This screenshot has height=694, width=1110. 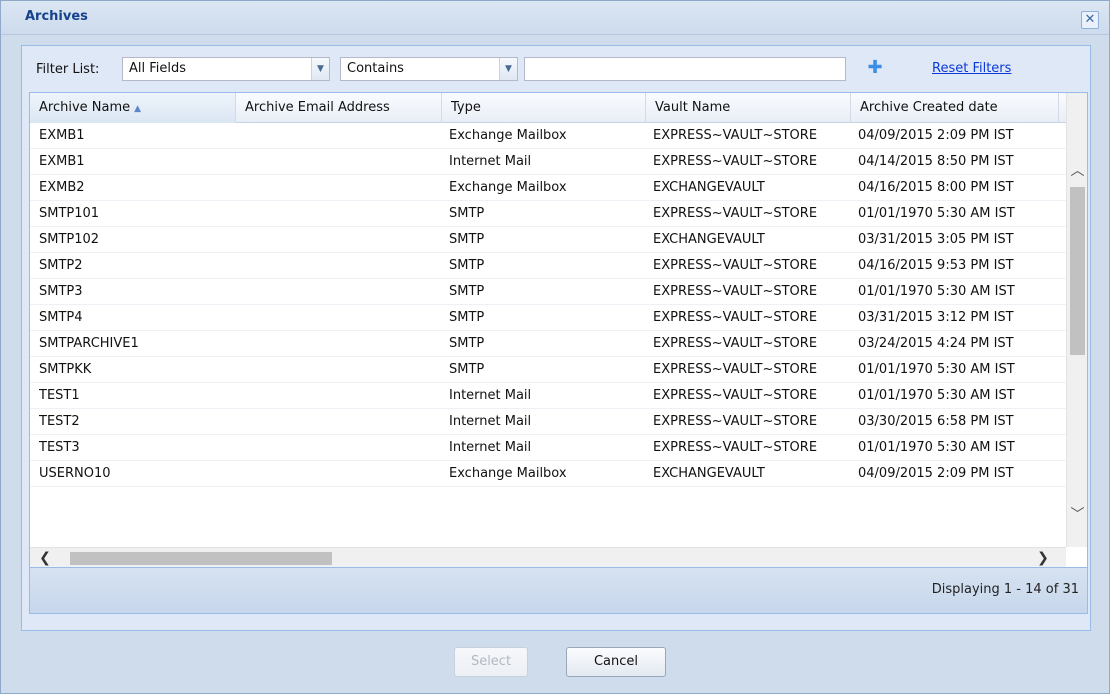 I want to click on filter-list-label: Filter List:, so click(x=68, y=69).